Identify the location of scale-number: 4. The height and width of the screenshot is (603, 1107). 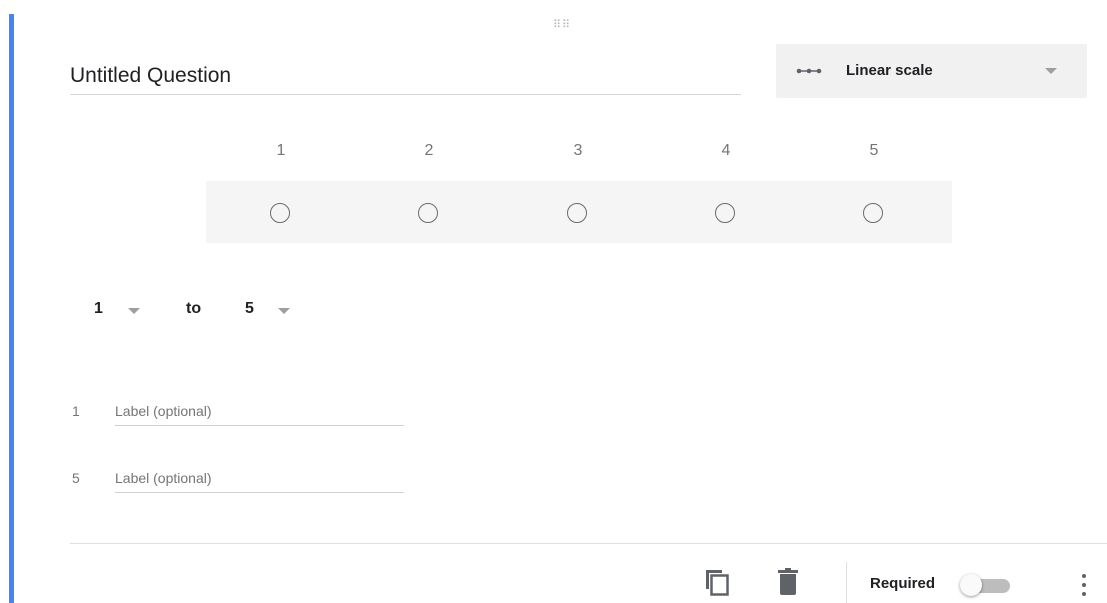
(726, 150).